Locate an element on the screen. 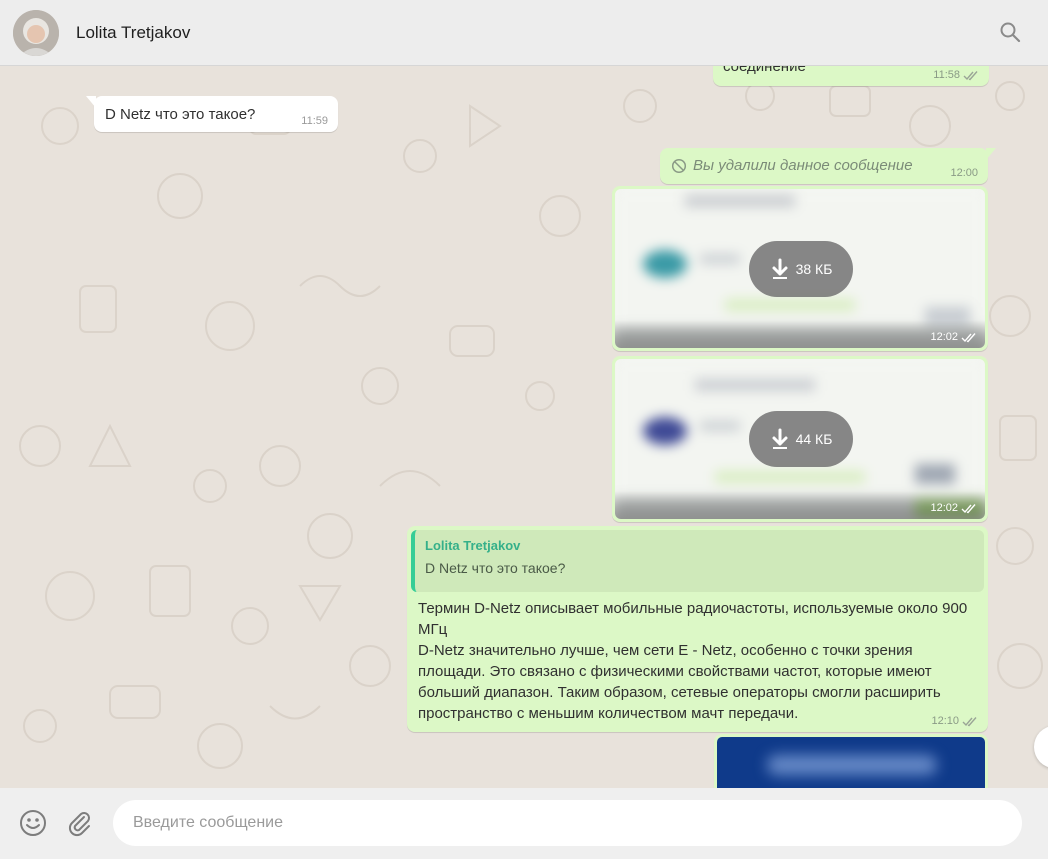 The width and height of the screenshot is (1048, 859). file-size: 38 КБ is located at coordinates (814, 269).